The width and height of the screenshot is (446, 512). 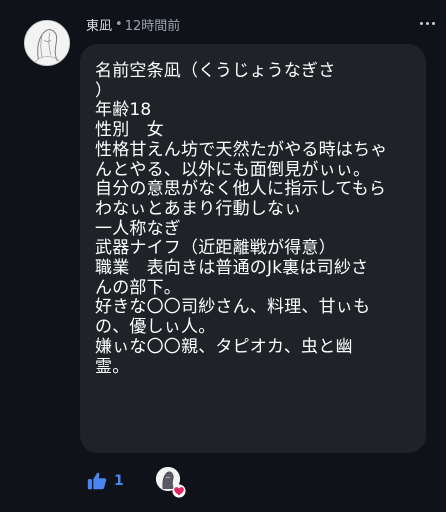 I want to click on comment-timestamp: 12時間前, so click(x=152, y=26).